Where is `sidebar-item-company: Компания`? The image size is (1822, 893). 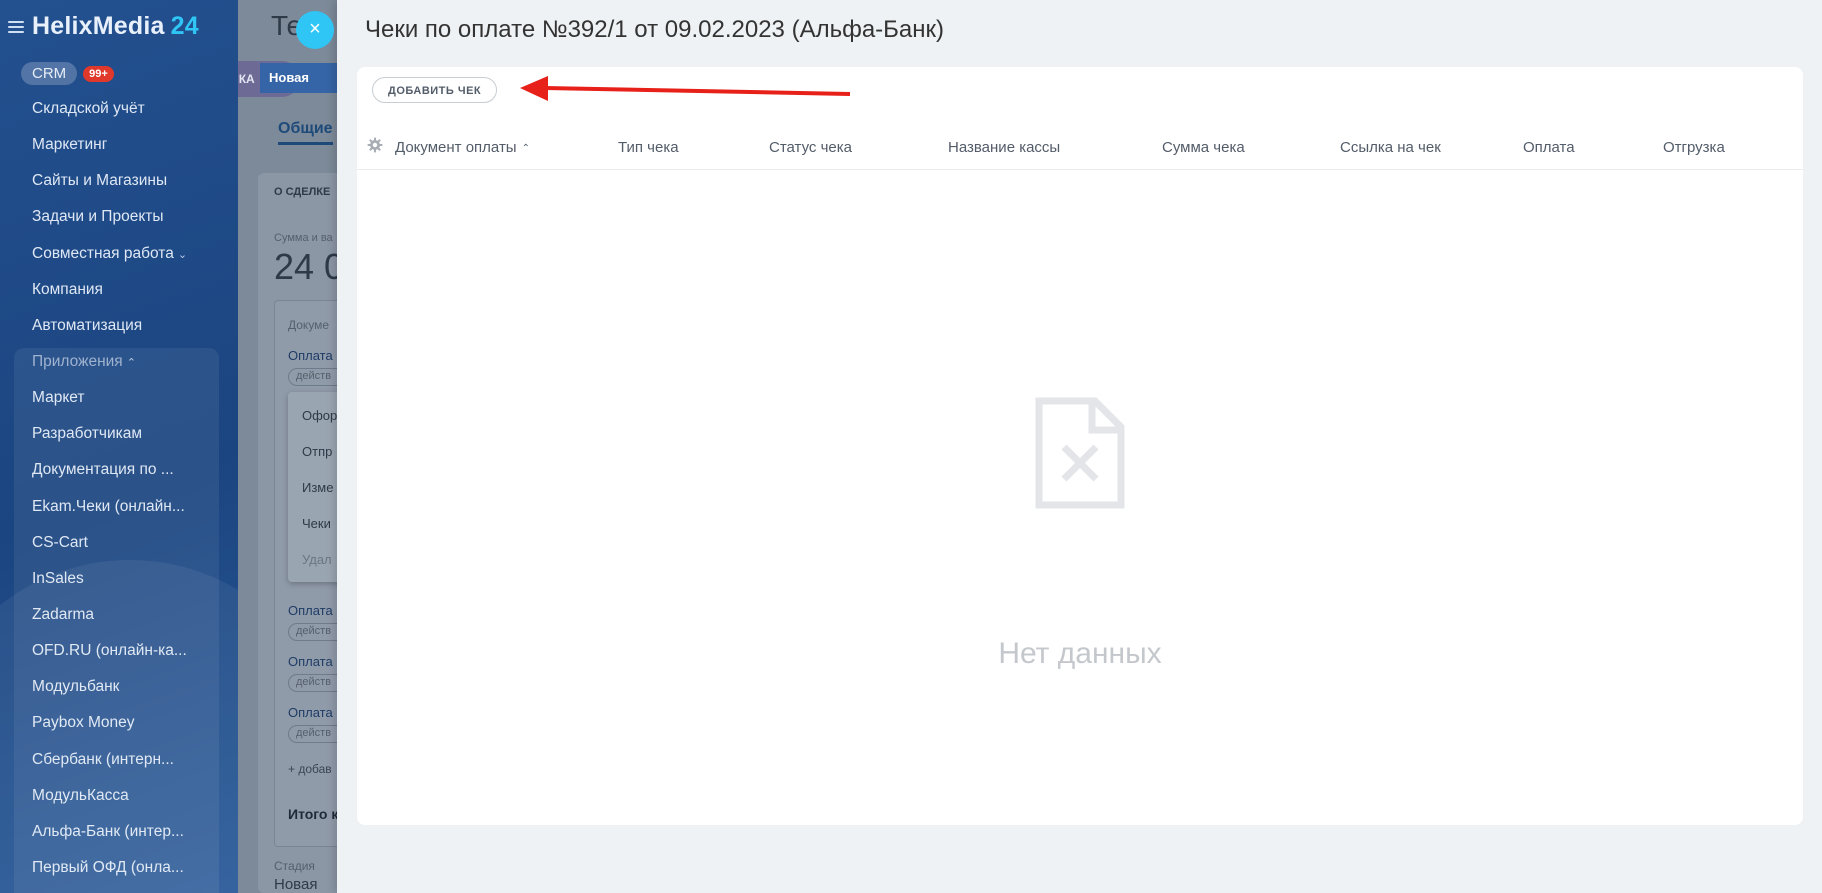
sidebar-item-company: Компания is located at coordinates (127, 295).